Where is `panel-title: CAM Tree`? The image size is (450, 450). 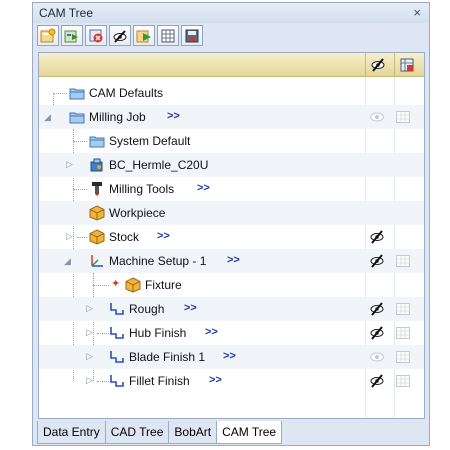
panel-title: CAM Tree is located at coordinates (66, 13).